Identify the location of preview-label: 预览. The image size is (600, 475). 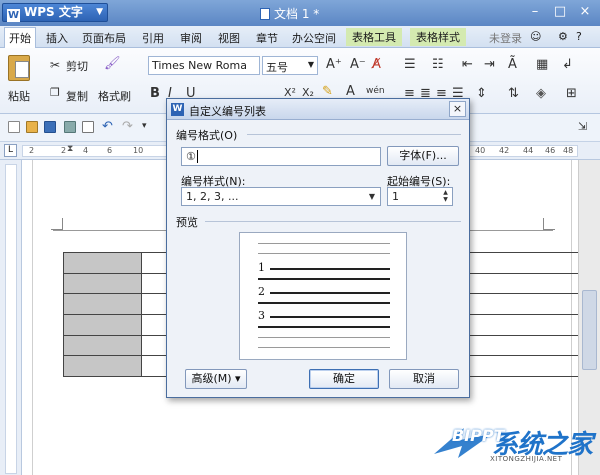
(187, 222).